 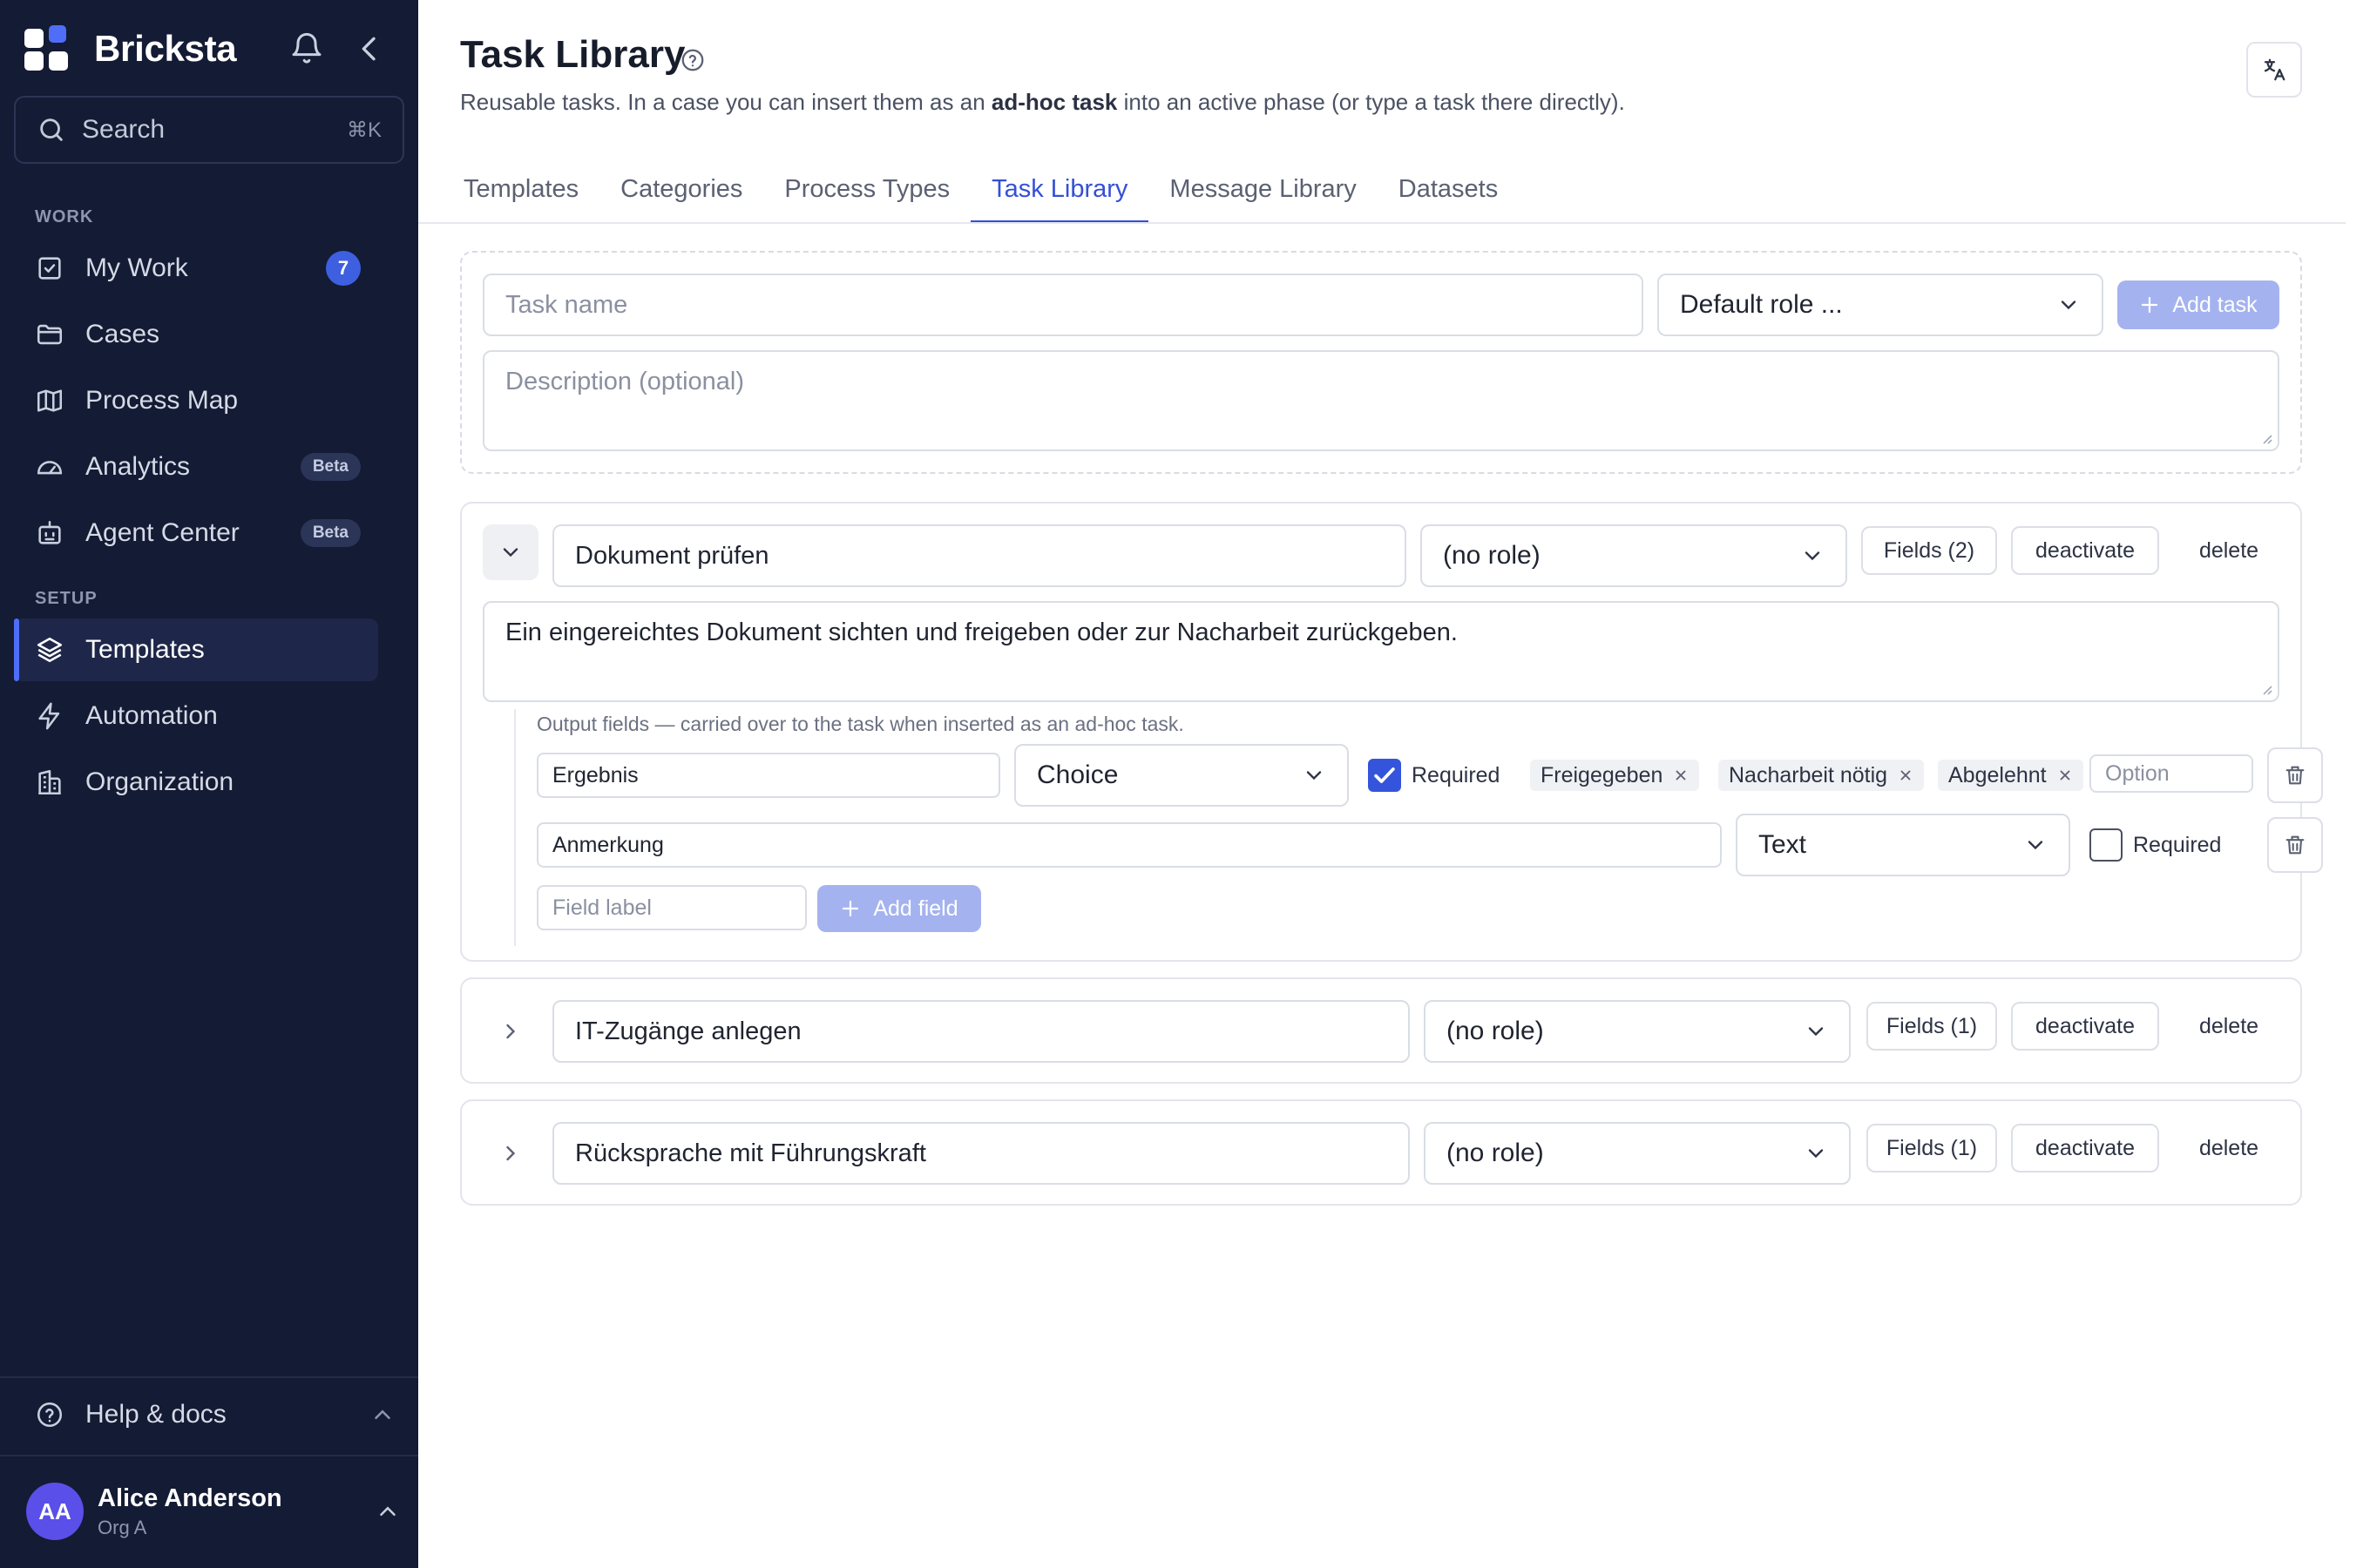 What do you see at coordinates (1381, 400) in the screenshot?
I see `description-textarea: Description (optional)` at bounding box center [1381, 400].